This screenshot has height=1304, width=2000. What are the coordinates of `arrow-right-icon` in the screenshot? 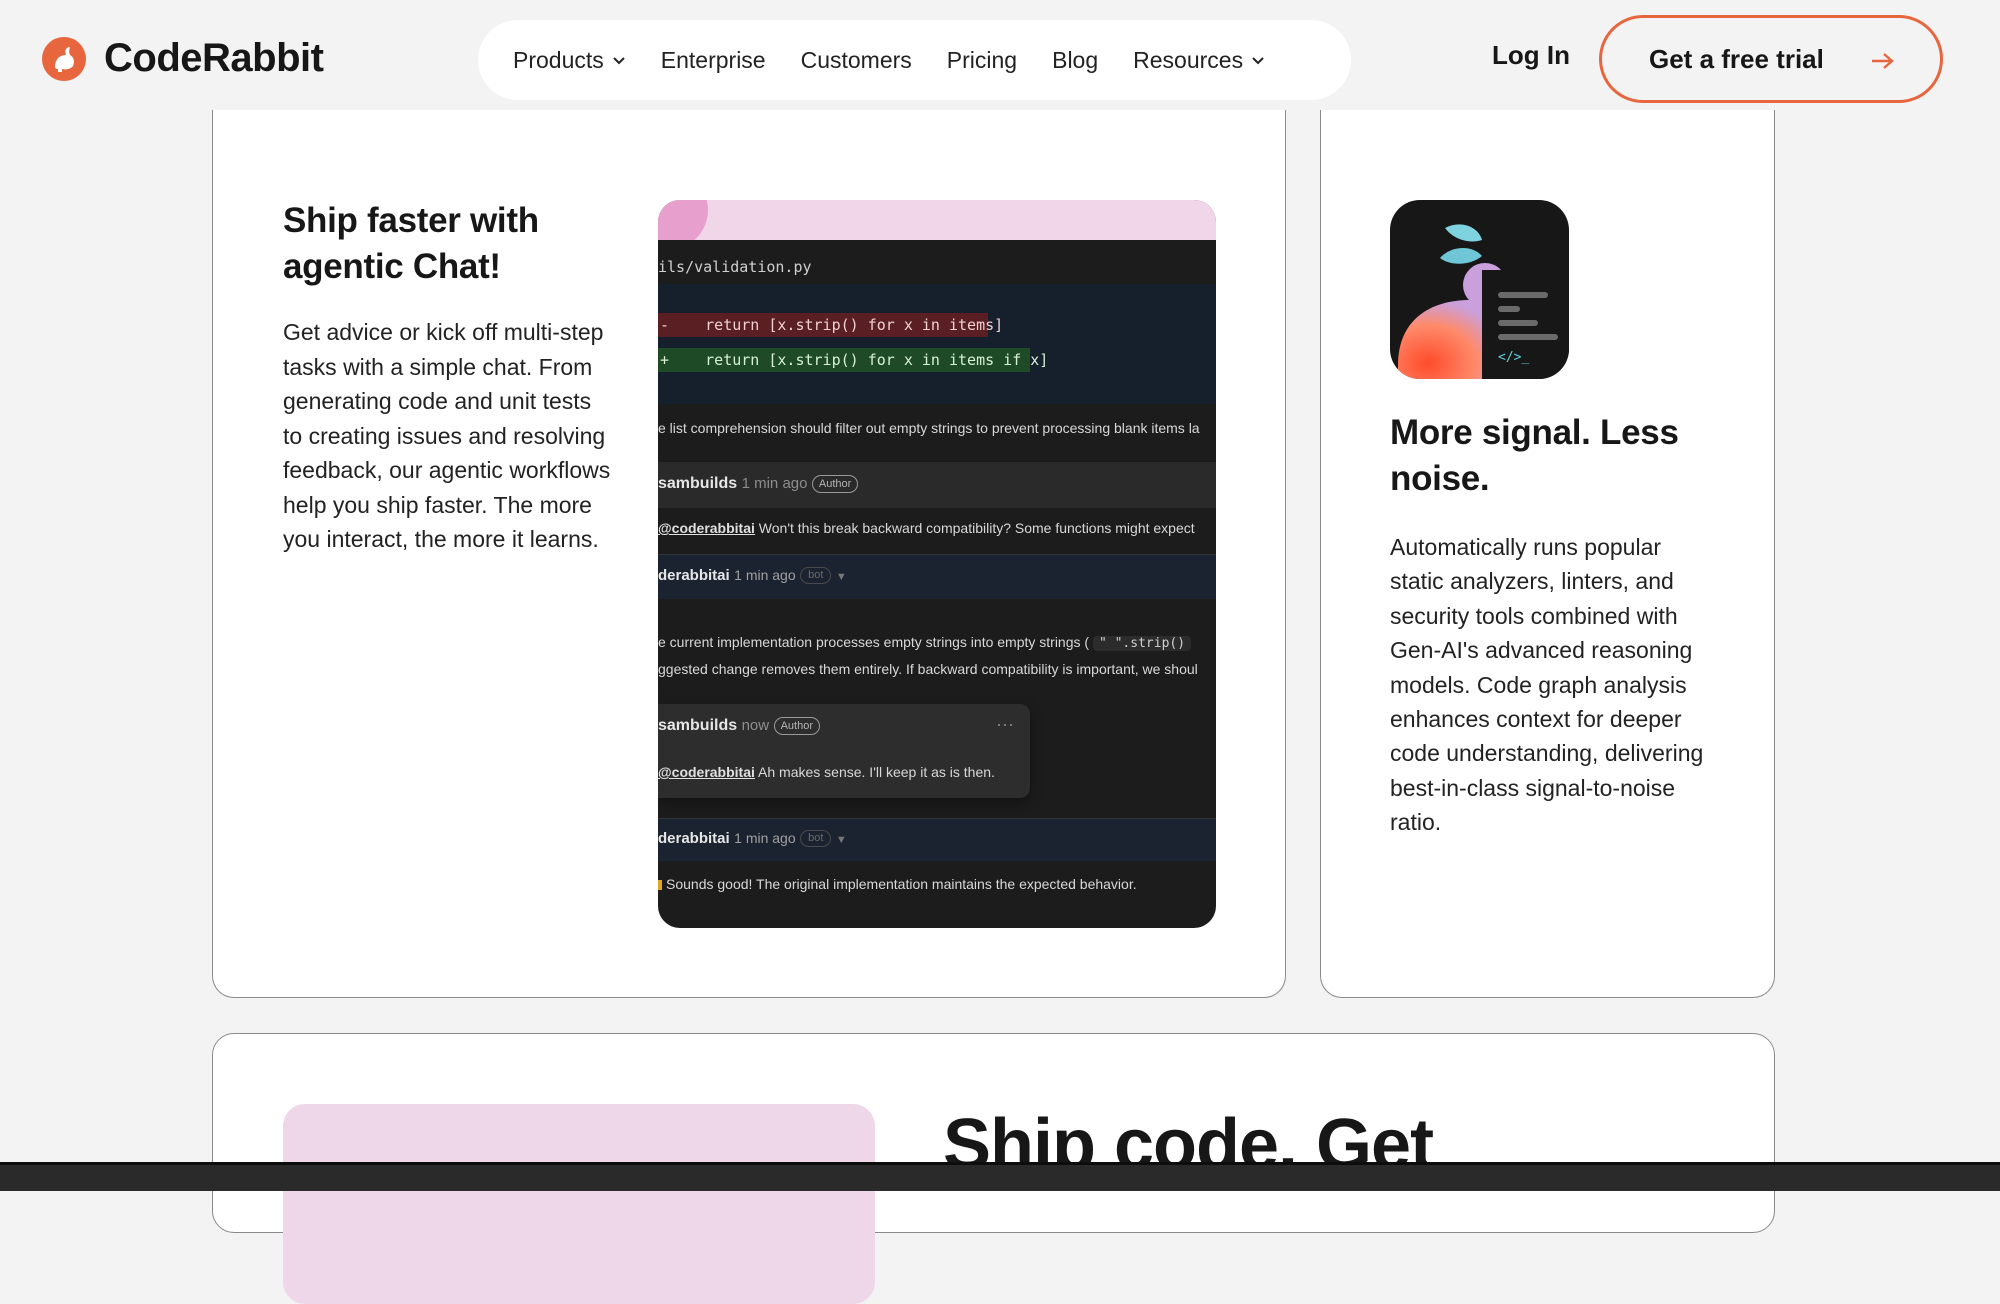 It's located at (1883, 61).